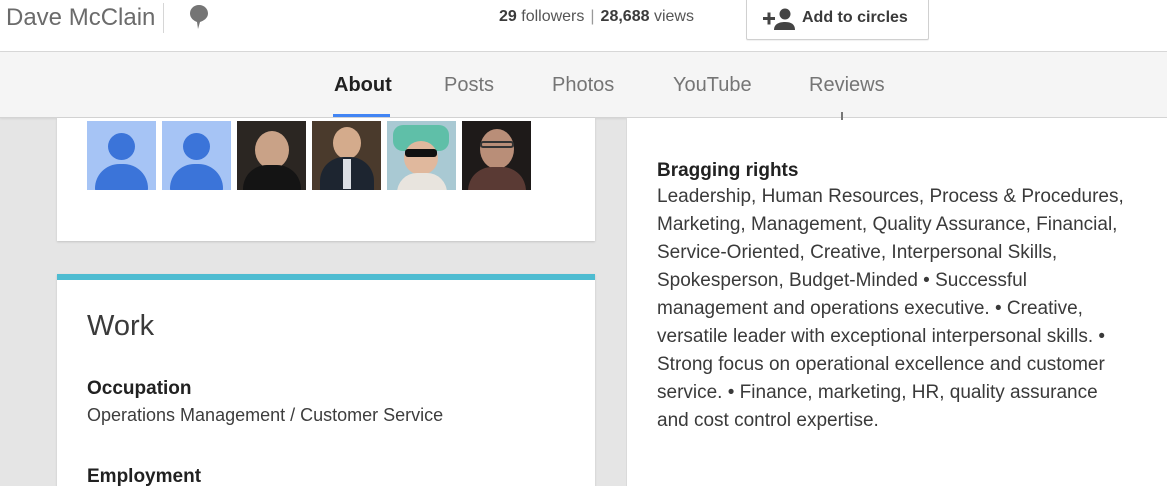 The image size is (1167, 486). Describe the element at coordinates (768, 420) in the screenshot. I see `bragging-rights-line: and cost control expertise.` at that location.